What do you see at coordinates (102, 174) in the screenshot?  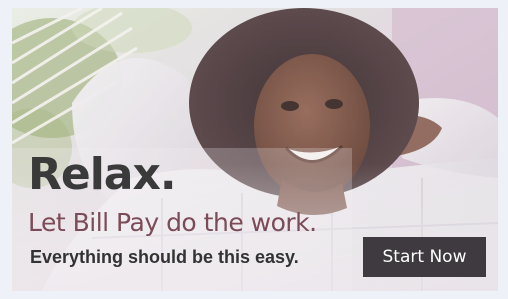 I see `headline: Relax.` at bounding box center [102, 174].